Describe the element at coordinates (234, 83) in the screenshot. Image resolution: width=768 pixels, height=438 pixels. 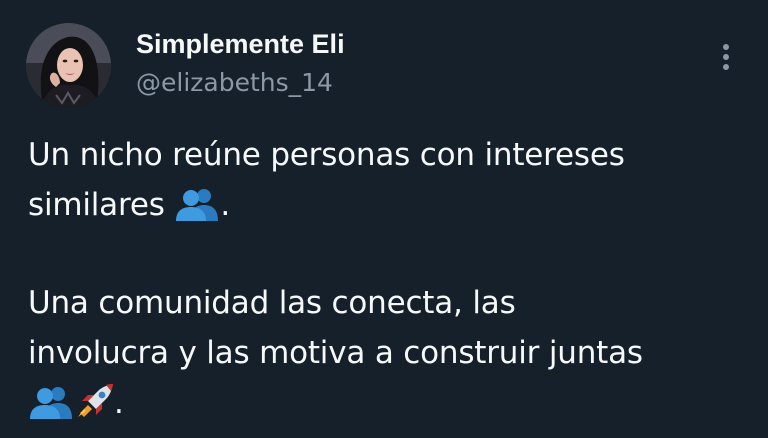
I see `user-handle: @elizabeths_14` at that location.